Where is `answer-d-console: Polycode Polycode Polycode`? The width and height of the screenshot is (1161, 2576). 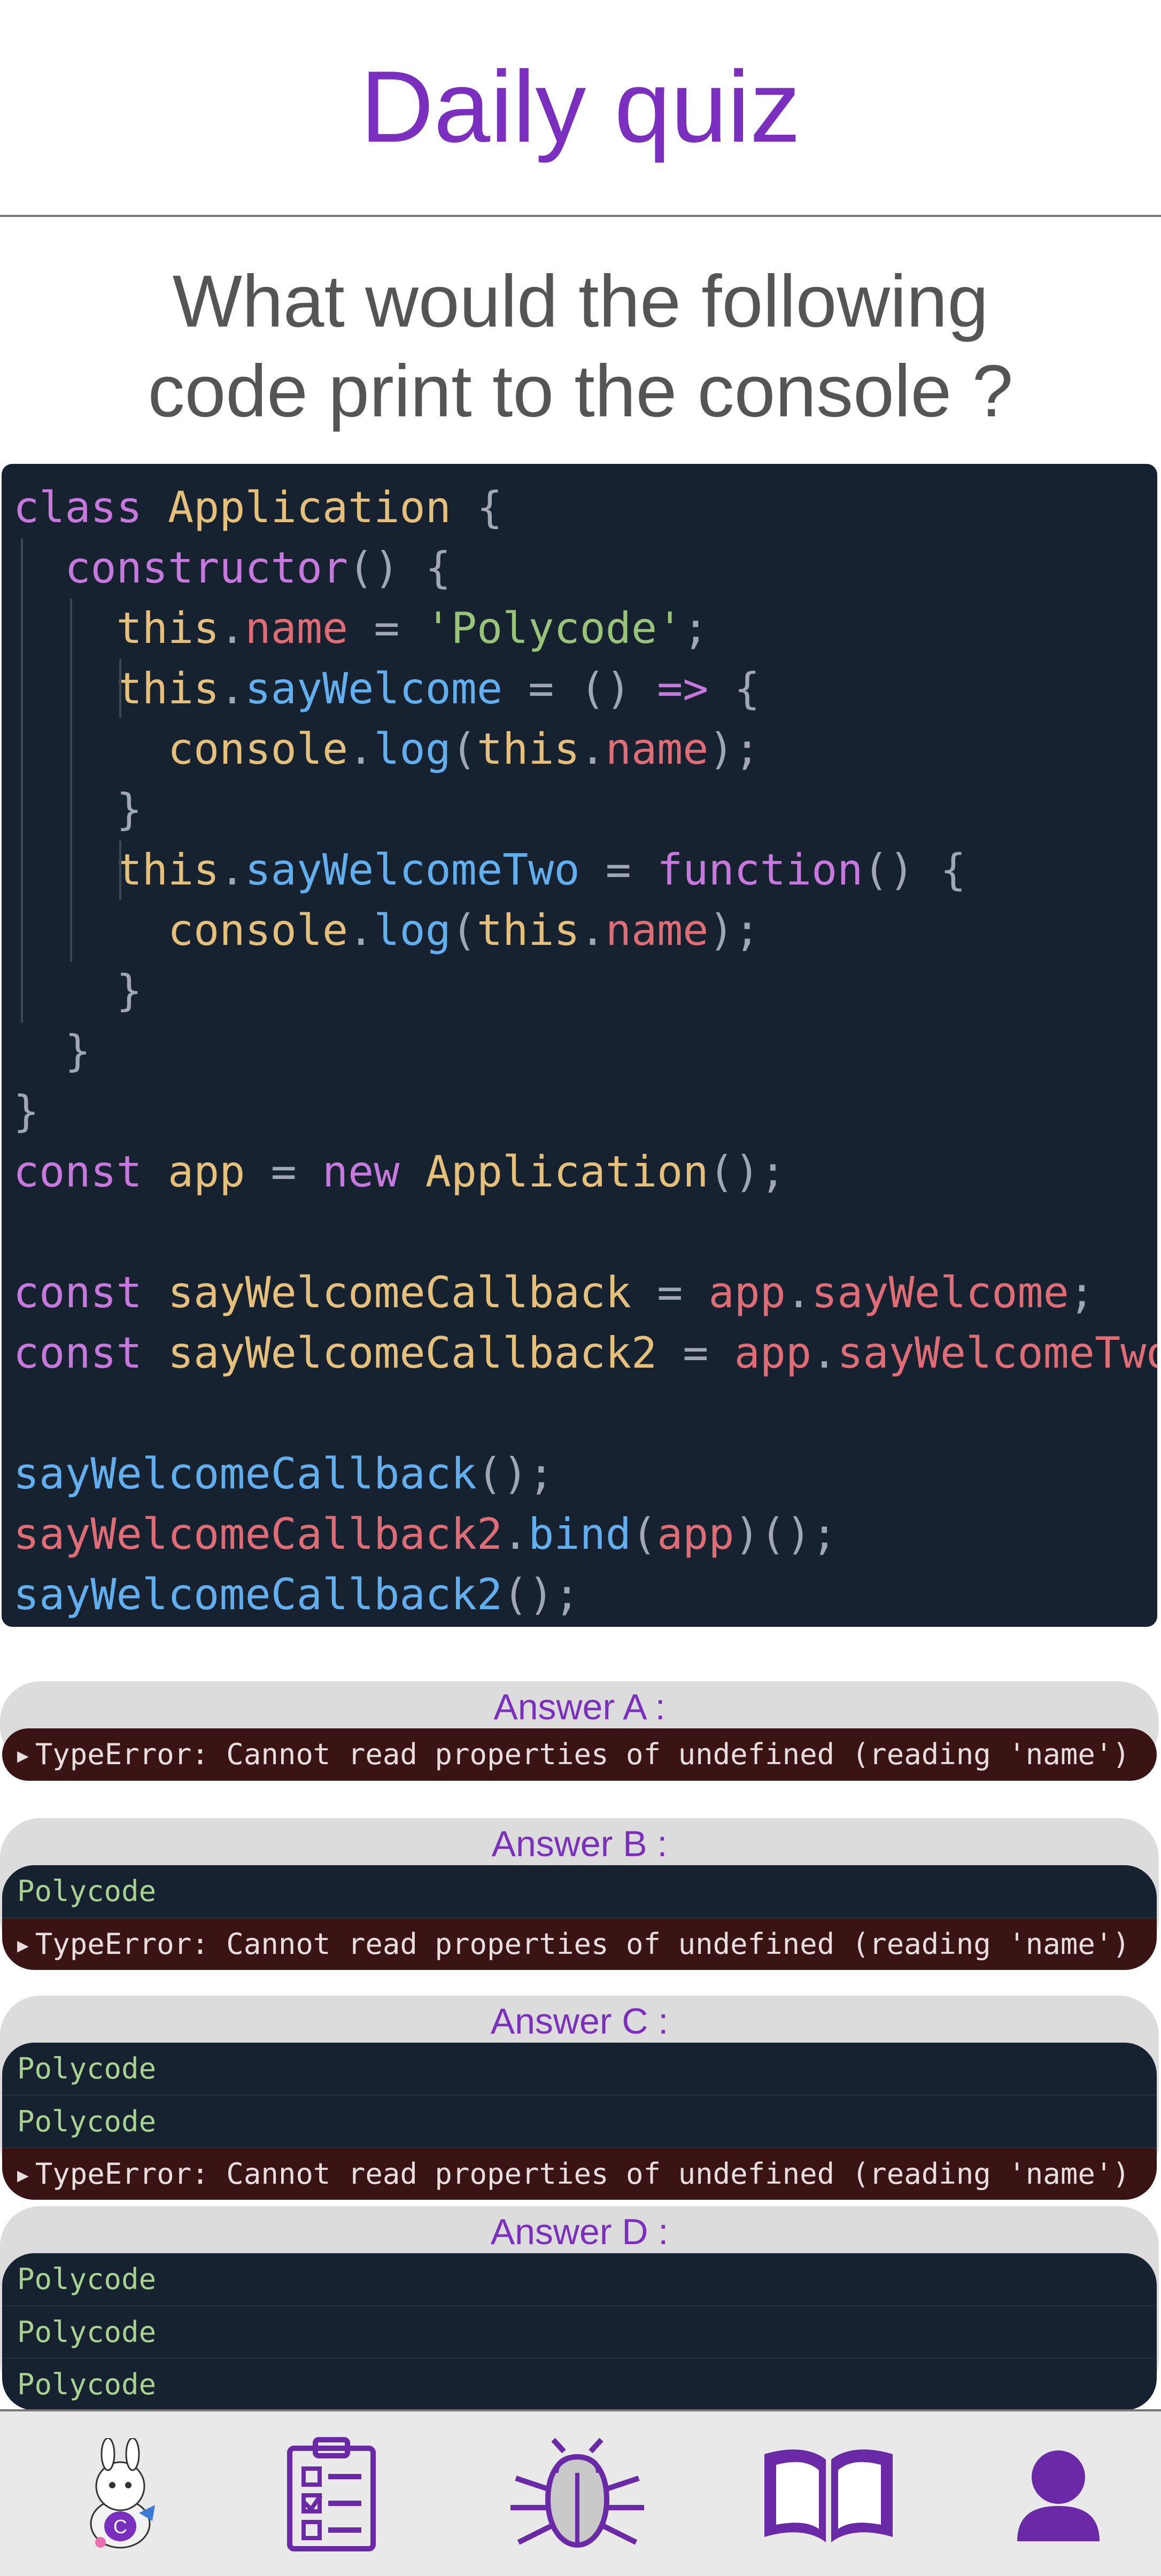 answer-d-console: Polycode Polycode Polycode is located at coordinates (579, 2331).